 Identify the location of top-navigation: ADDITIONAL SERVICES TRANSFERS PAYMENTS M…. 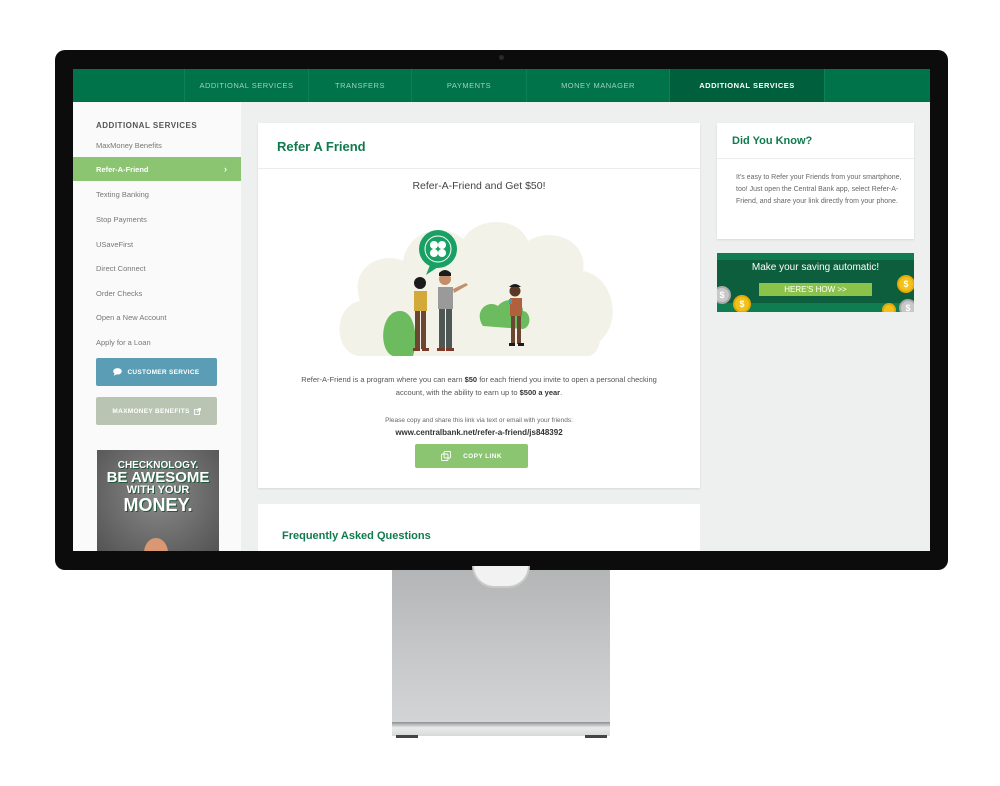
(501, 85).